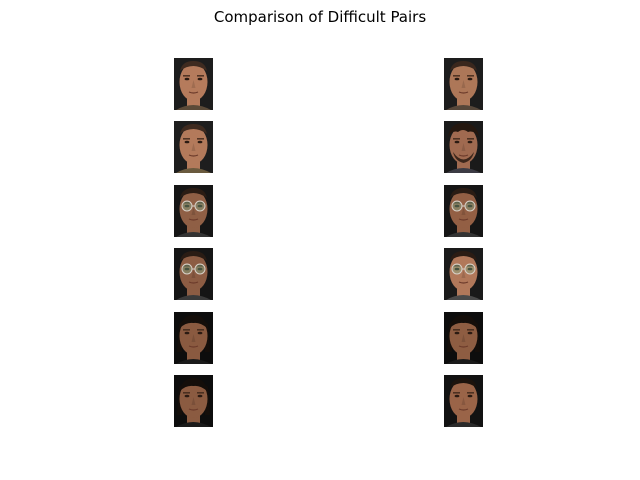 The width and height of the screenshot is (640, 480). Describe the element at coordinates (320, 17) in the screenshot. I see `figure-title: Comparison of Difficult Pairs` at that location.